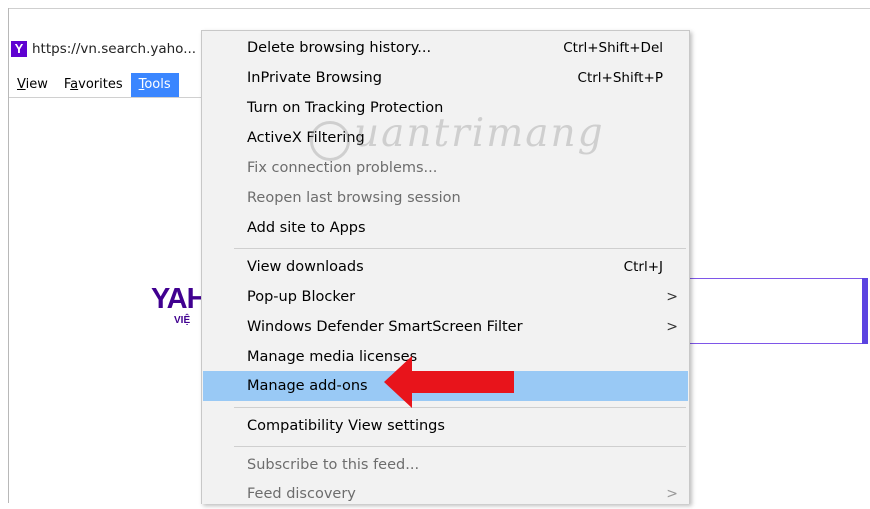 This screenshot has height=509, width=870. What do you see at coordinates (330, 141) in the screenshot?
I see `watermark-circle-icon` at bounding box center [330, 141].